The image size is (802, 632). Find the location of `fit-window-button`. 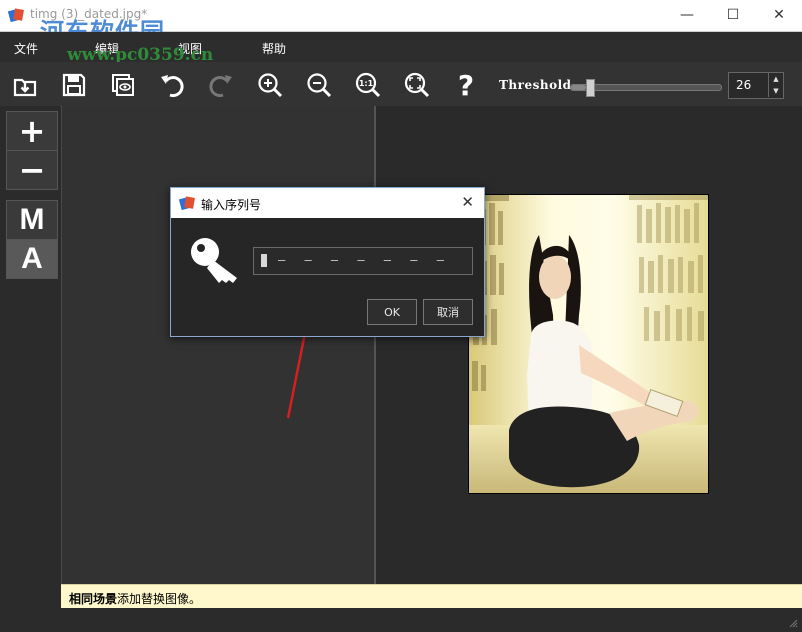

fit-window-button is located at coordinates (417, 85).